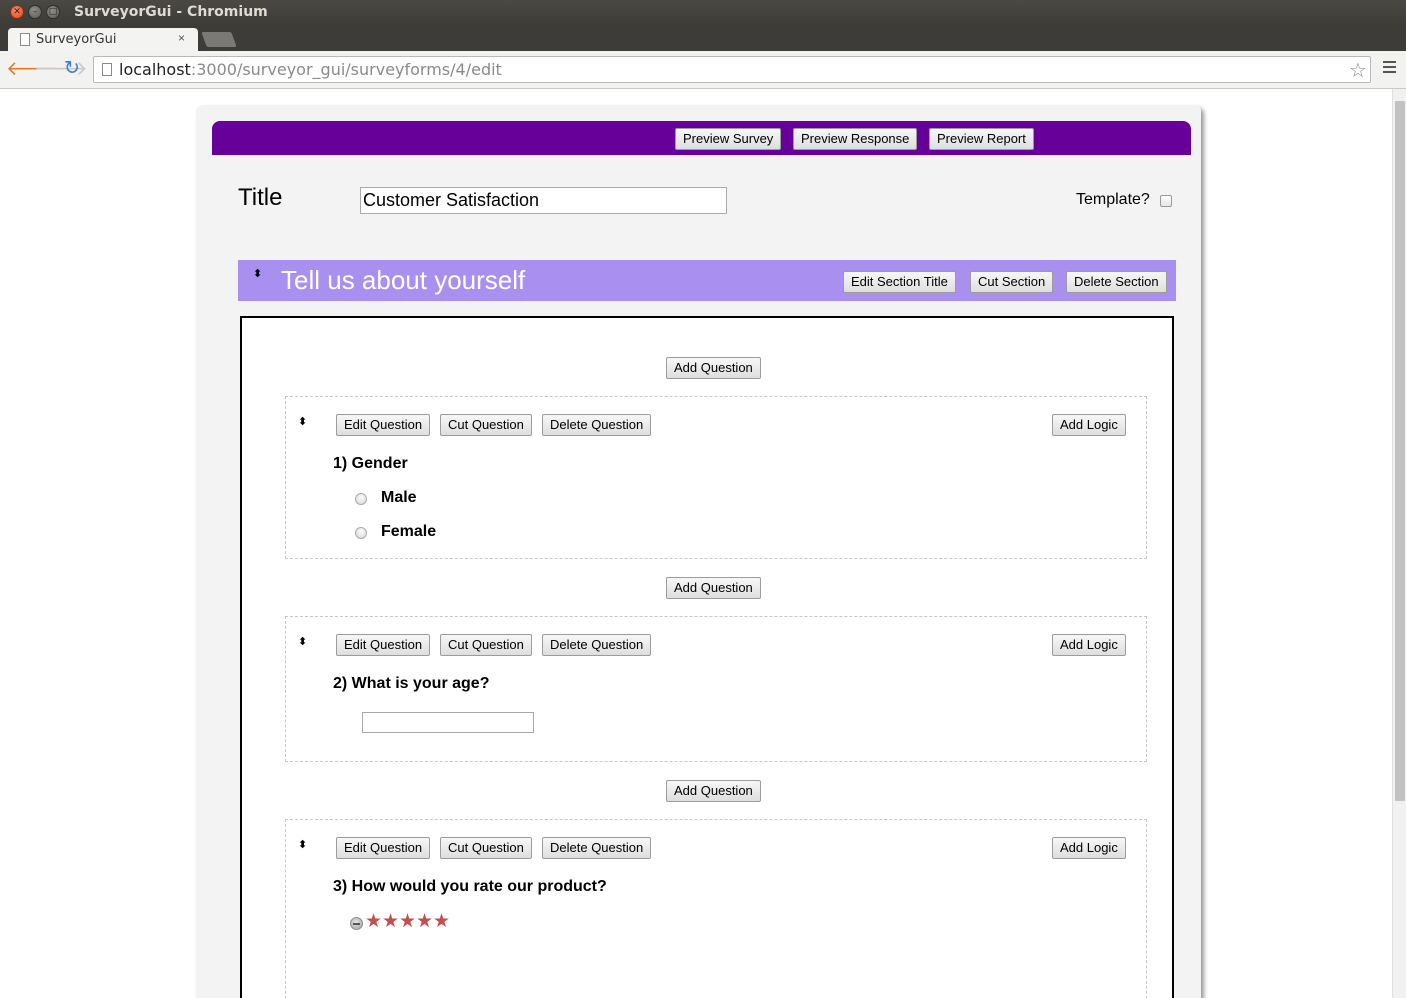  Describe the element at coordinates (1400, 451) in the screenshot. I see `scrollbar-thumb` at that location.